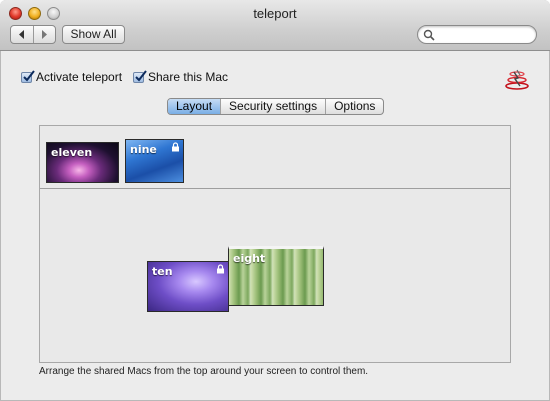 Image resolution: width=550 pixels, height=401 pixels. I want to click on mac-thumbnail-eight: eight, so click(276, 276).